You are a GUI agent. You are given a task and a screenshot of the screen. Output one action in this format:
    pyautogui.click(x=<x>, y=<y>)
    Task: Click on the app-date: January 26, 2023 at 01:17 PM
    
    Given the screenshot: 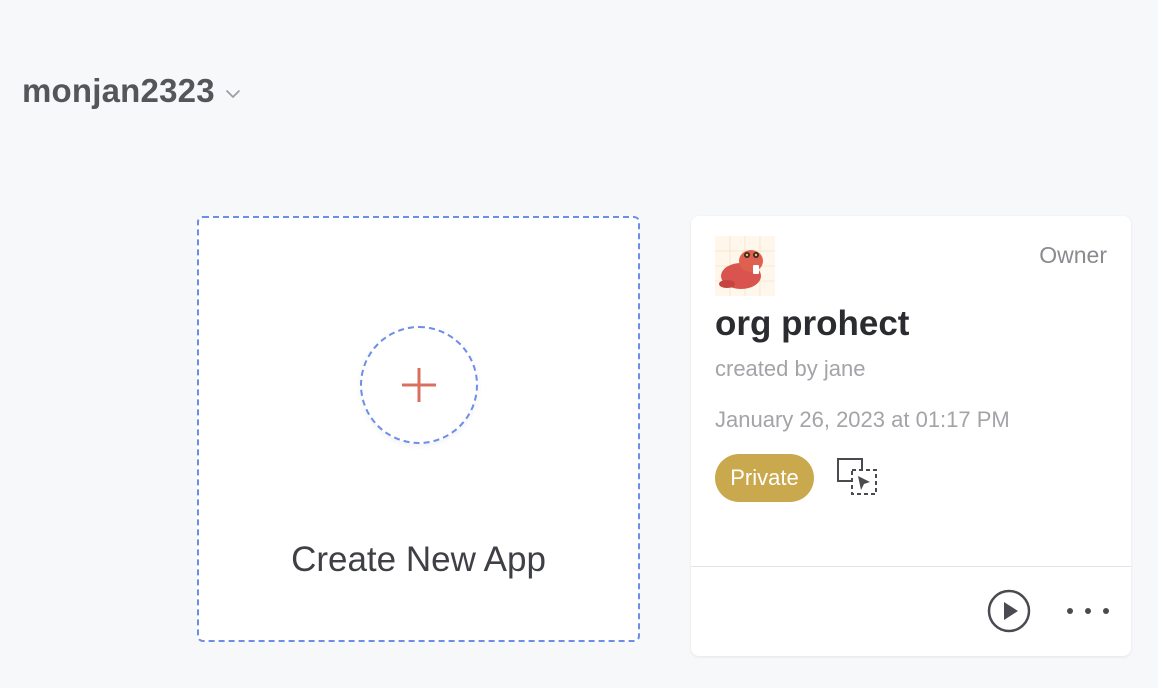 What is the action you would take?
    pyautogui.click(x=862, y=419)
    